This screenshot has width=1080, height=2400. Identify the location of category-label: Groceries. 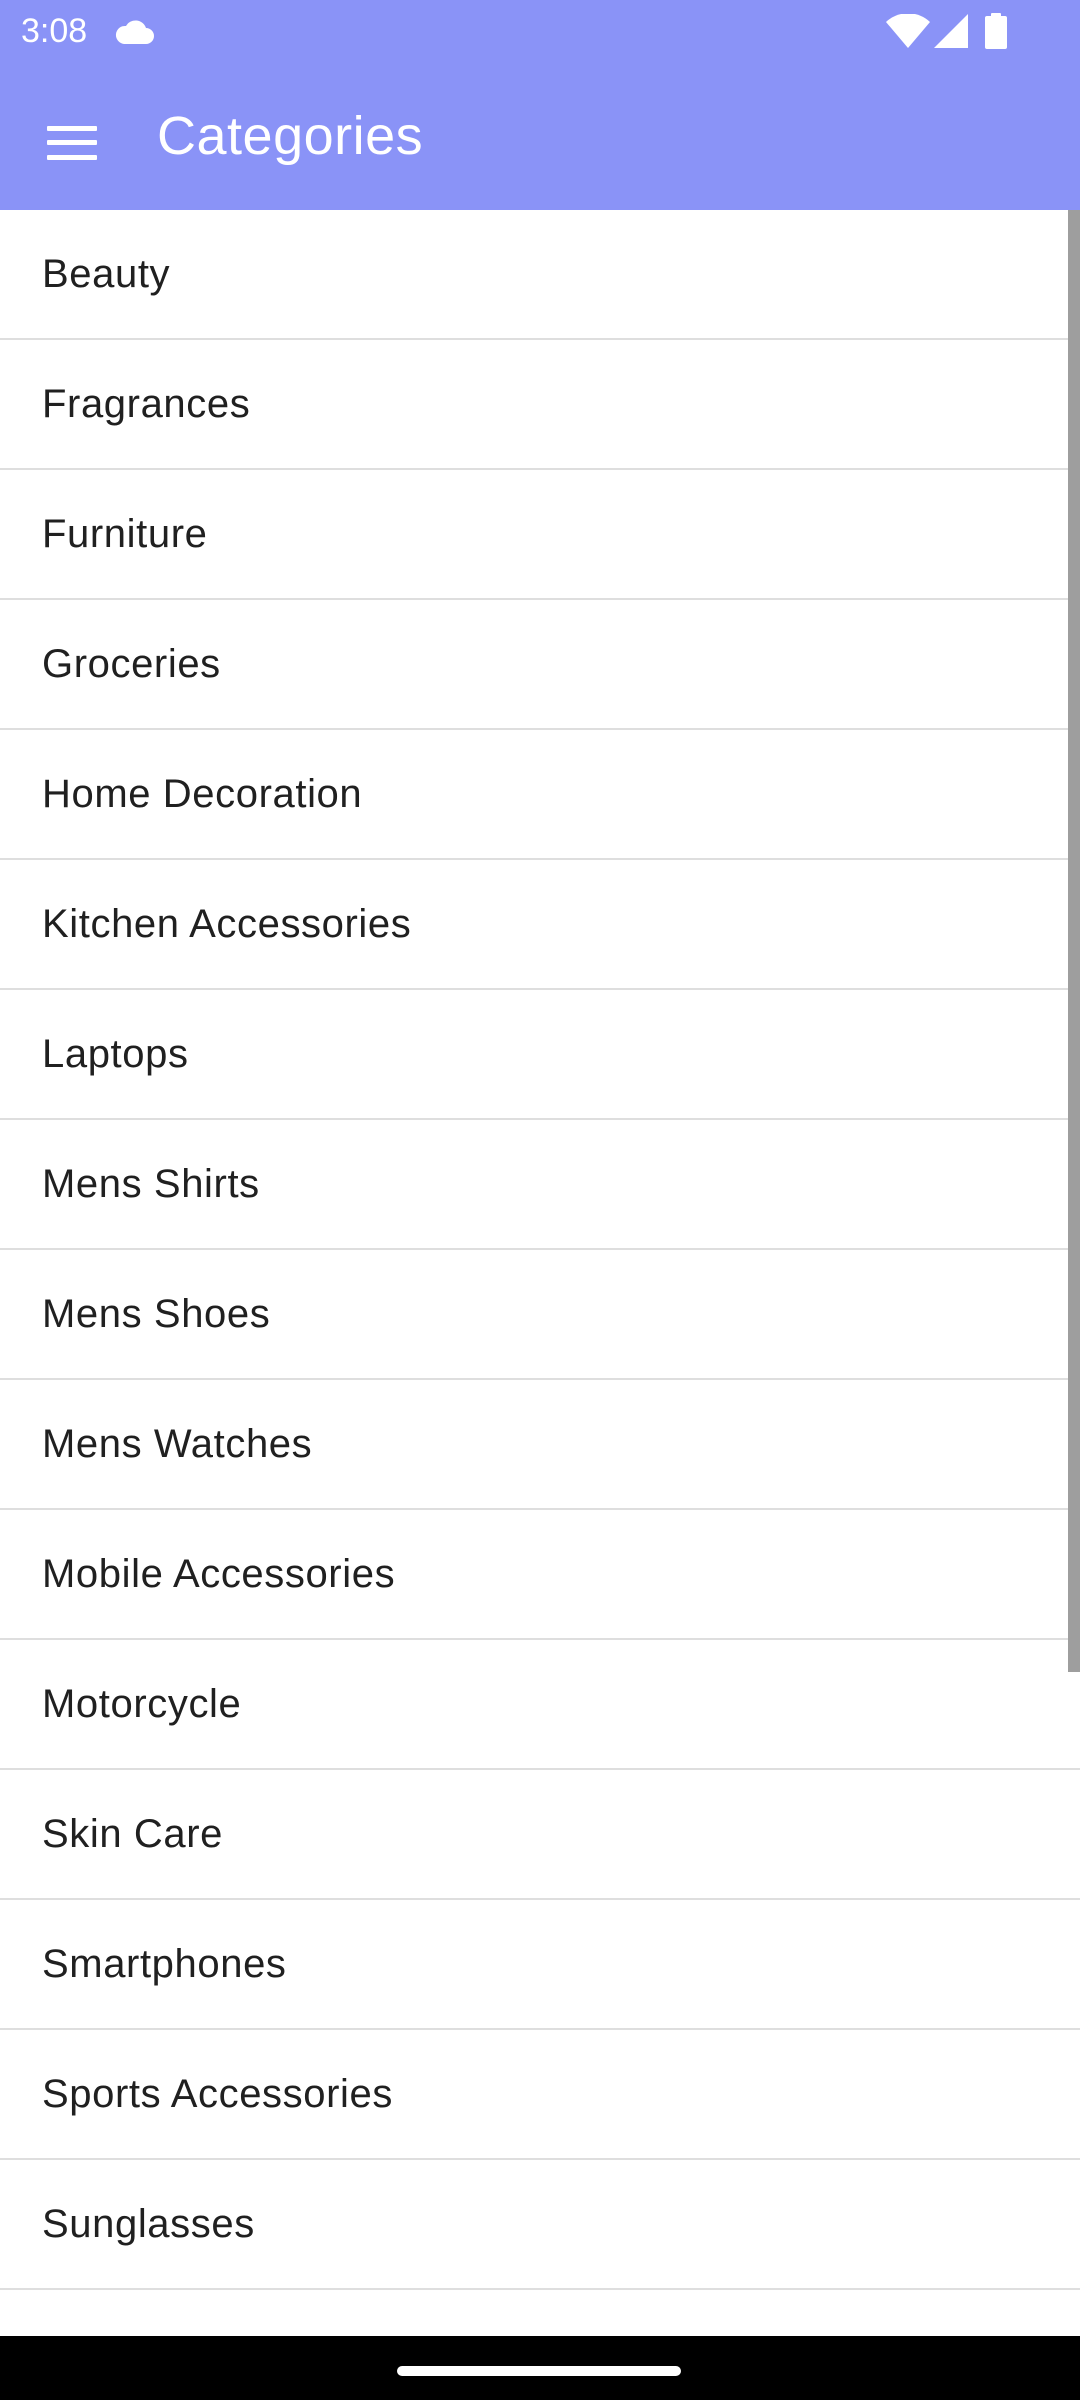
(131, 664).